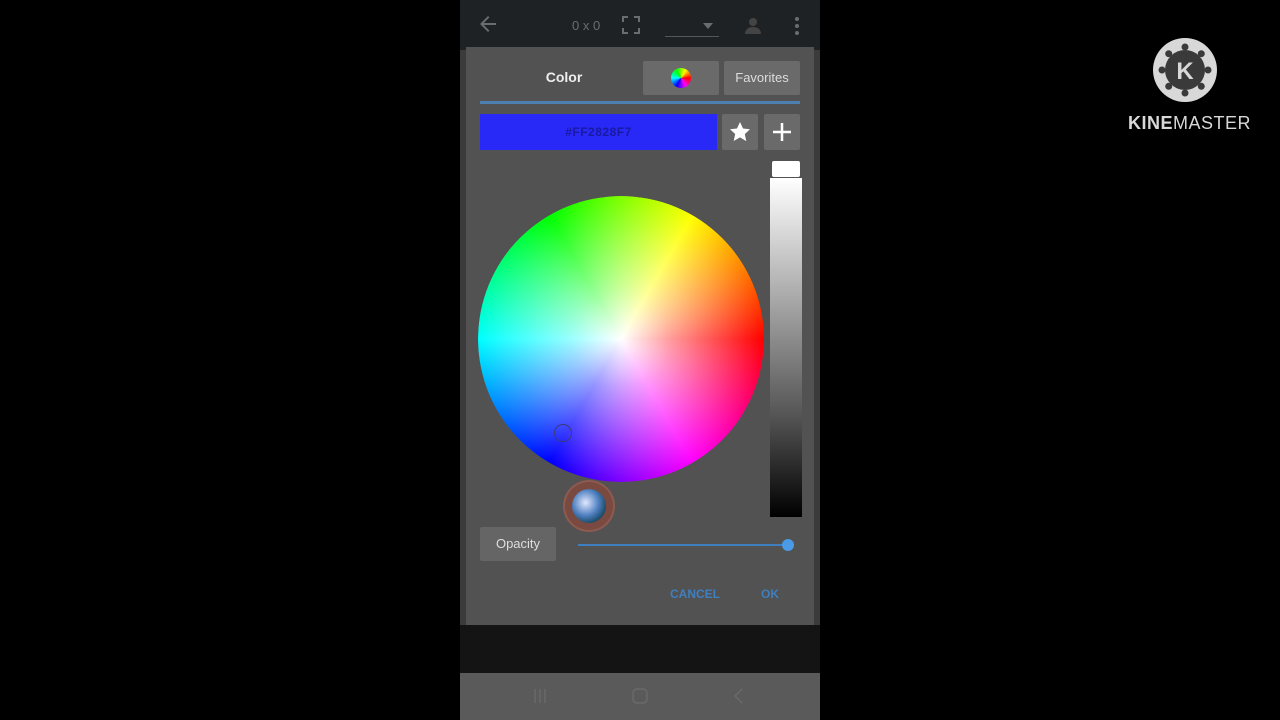  What do you see at coordinates (541, 696) in the screenshot?
I see `recent-apps-icon` at bounding box center [541, 696].